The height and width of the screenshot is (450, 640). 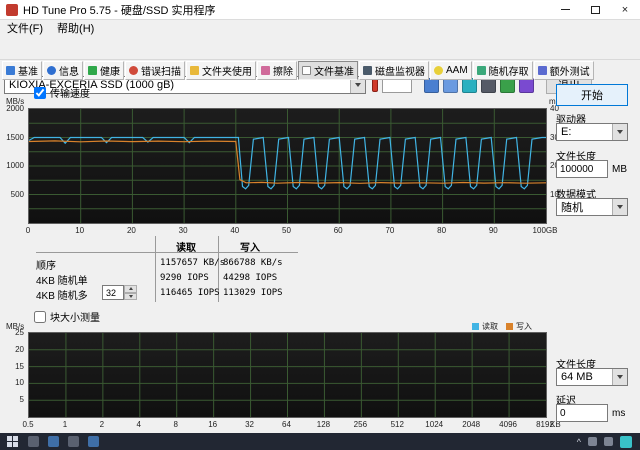 I want to click on tick-label: 64, so click(x=286, y=424).